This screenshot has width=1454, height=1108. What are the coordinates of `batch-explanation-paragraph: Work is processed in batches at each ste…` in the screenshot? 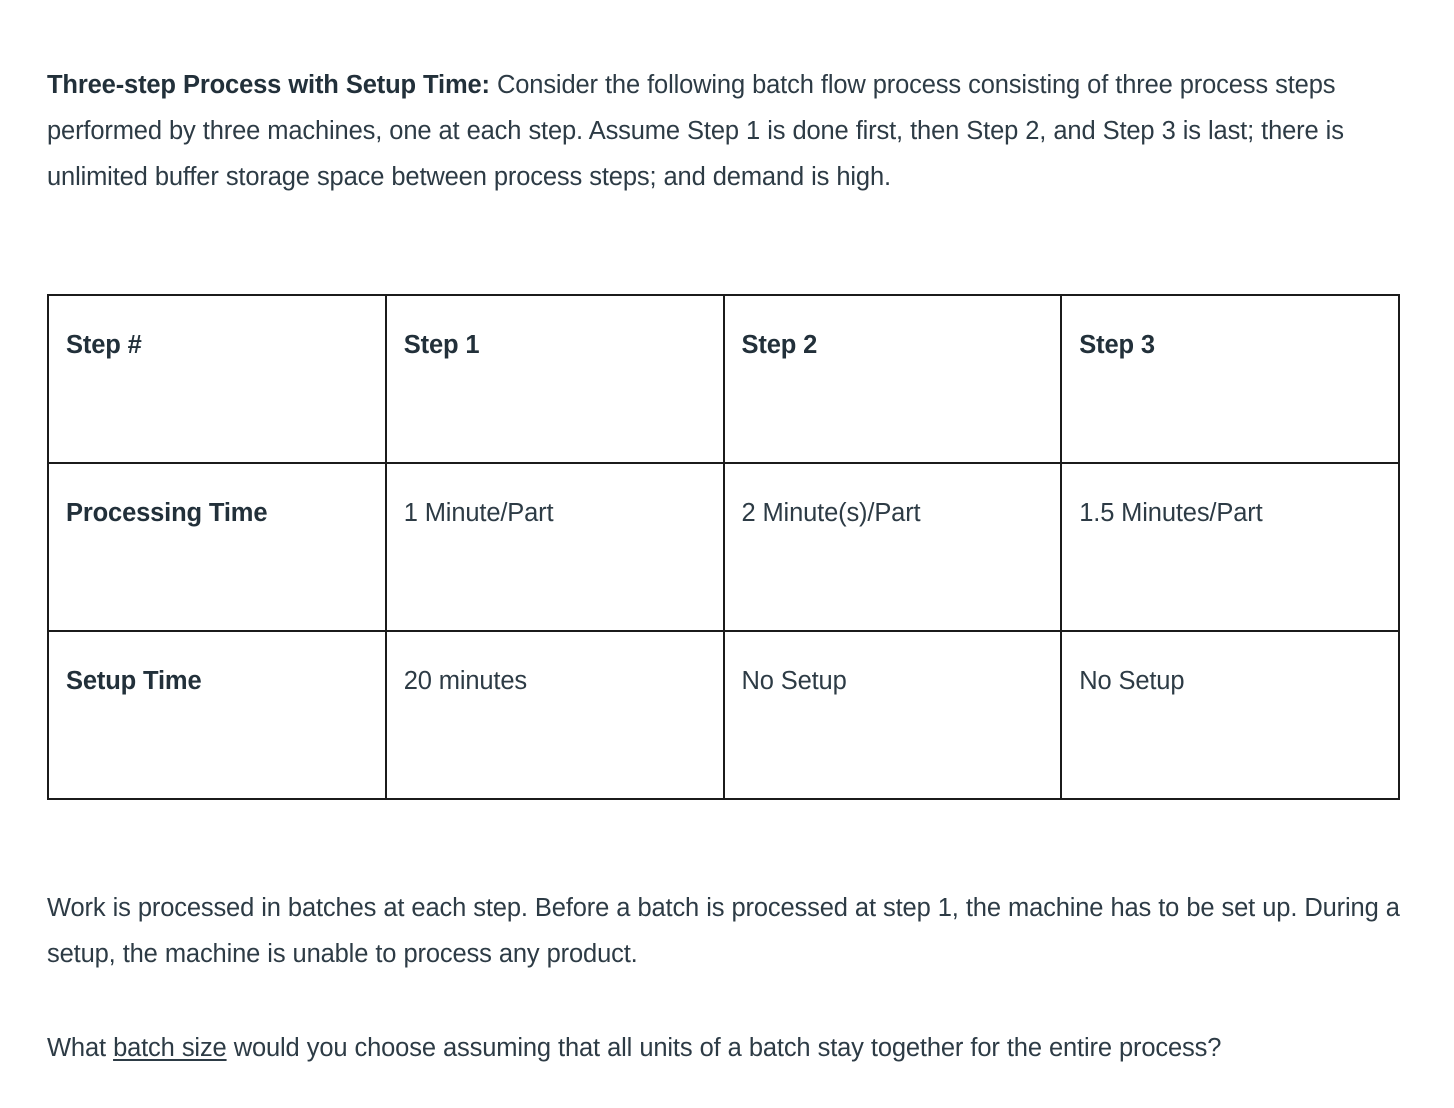 It's located at (723, 930).